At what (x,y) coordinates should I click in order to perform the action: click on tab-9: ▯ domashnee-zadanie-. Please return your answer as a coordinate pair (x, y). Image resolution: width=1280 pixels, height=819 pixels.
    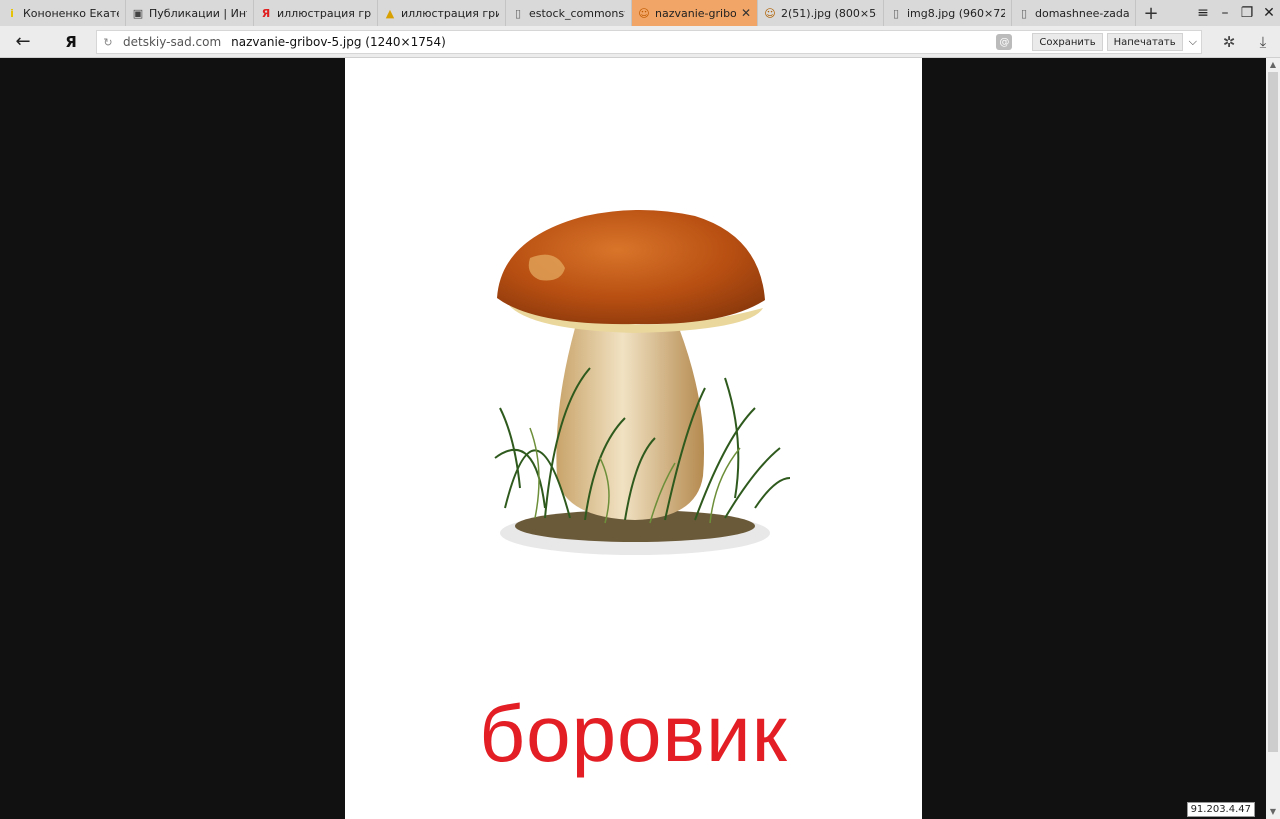
    Looking at the image, I should click on (1074, 13).